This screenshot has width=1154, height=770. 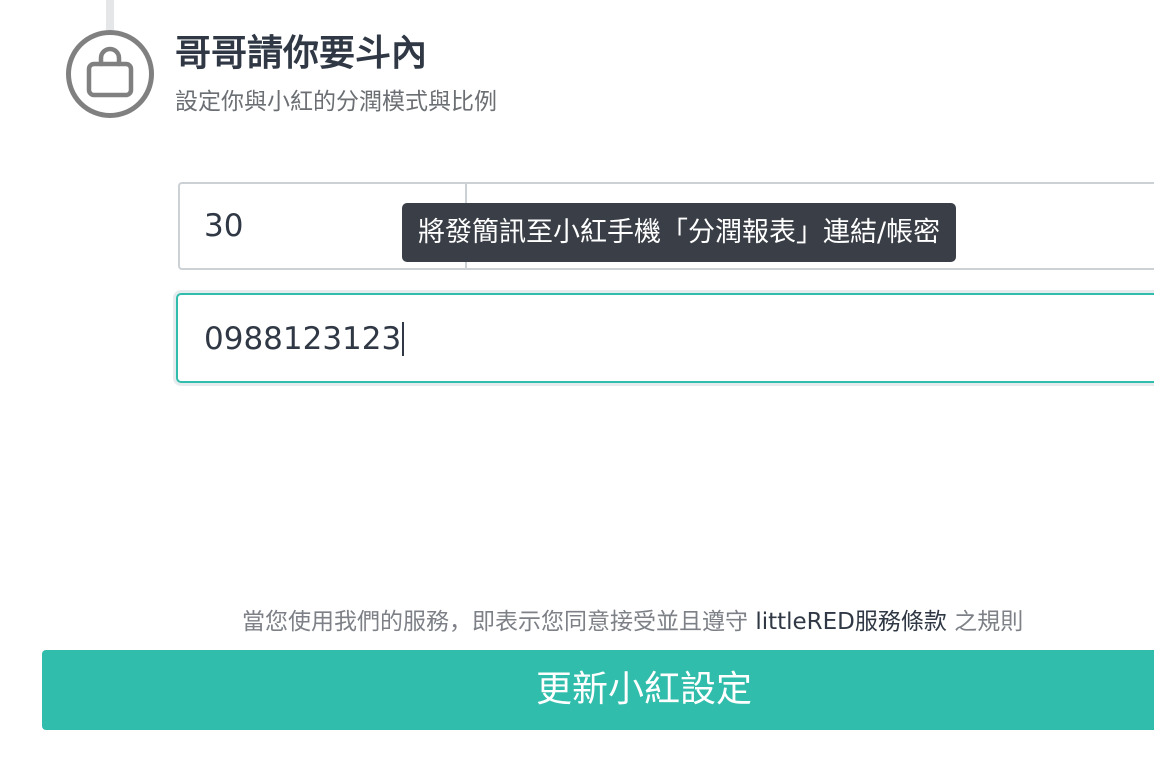 I want to click on phone-input-value: 0988123123, so click(x=304, y=339).